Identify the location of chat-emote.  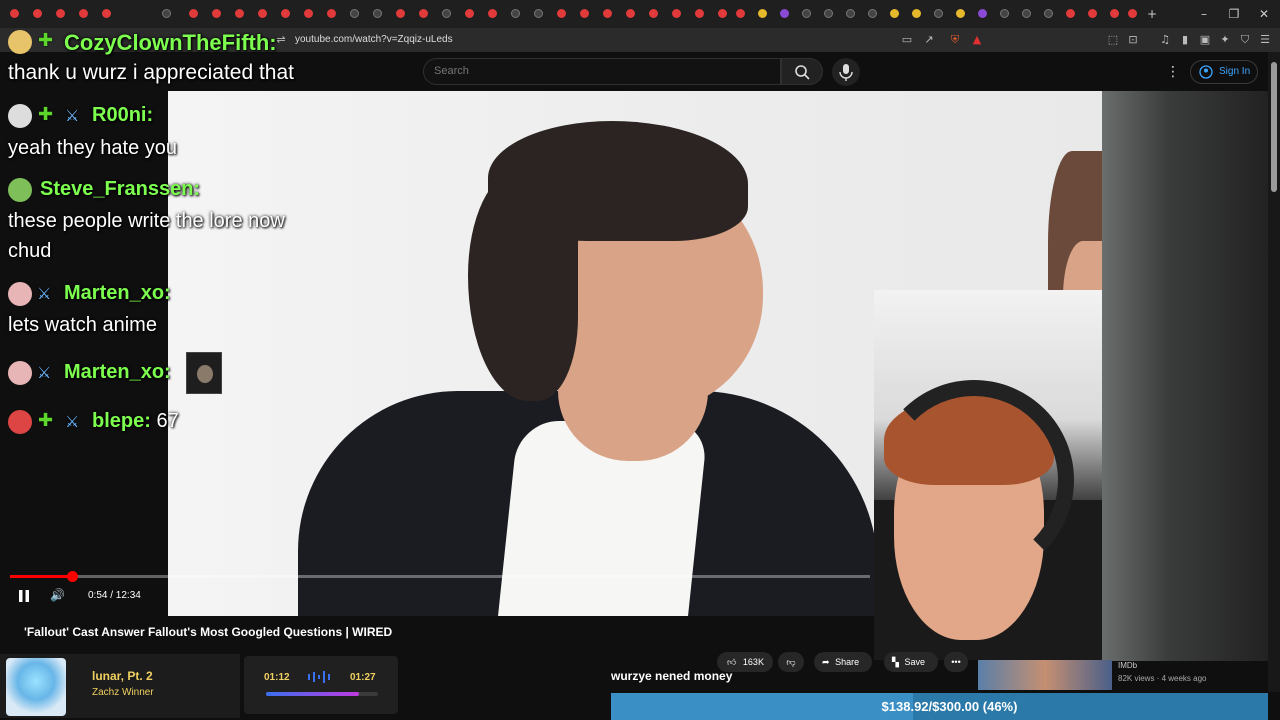
(204, 373).